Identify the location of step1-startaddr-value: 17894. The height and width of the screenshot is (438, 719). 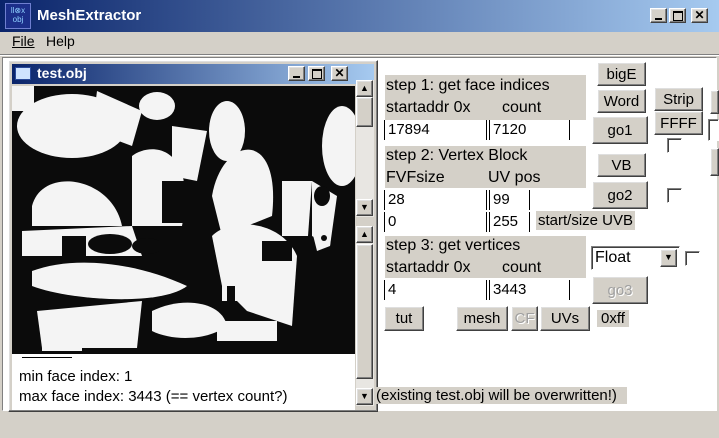
(409, 129).